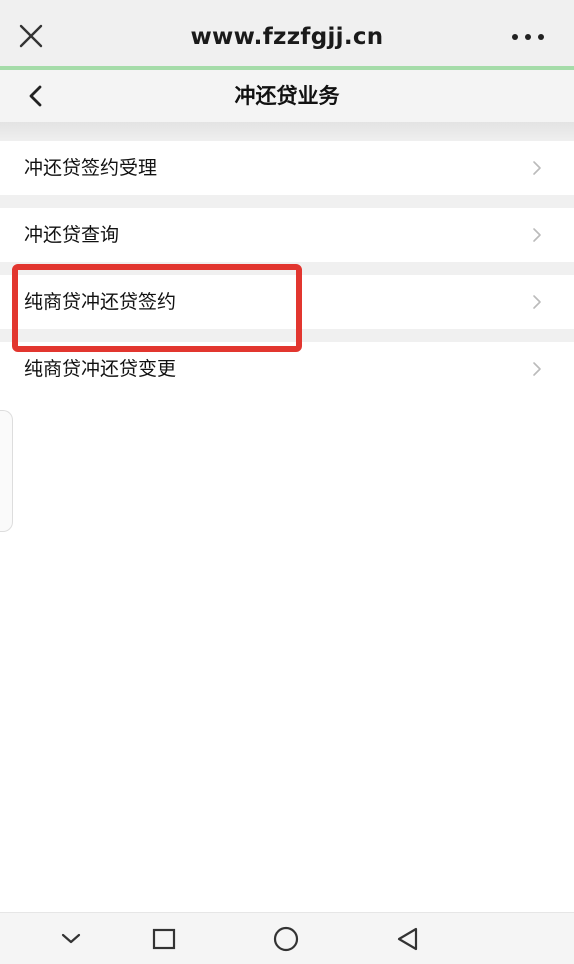 The height and width of the screenshot is (964, 574). Describe the element at coordinates (100, 302) in the screenshot. I see `menu-item-label: 纯商贷冲还贷签约` at that location.